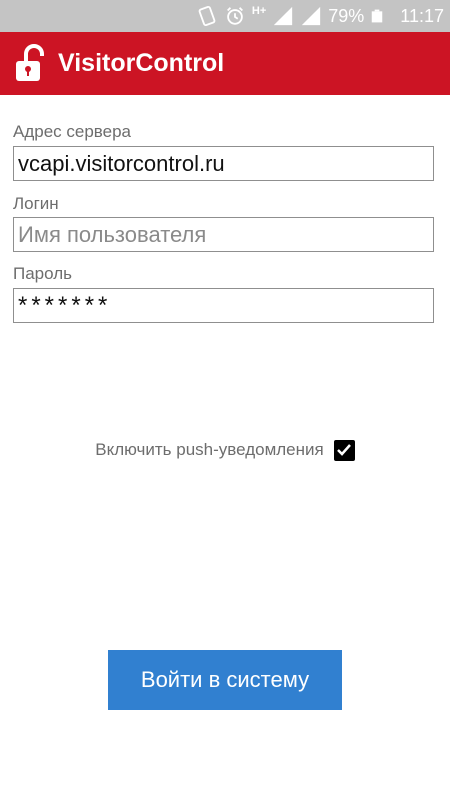  Describe the element at coordinates (225, 680) in the screenshot. I see `login-button: Войти в систему` at that location.